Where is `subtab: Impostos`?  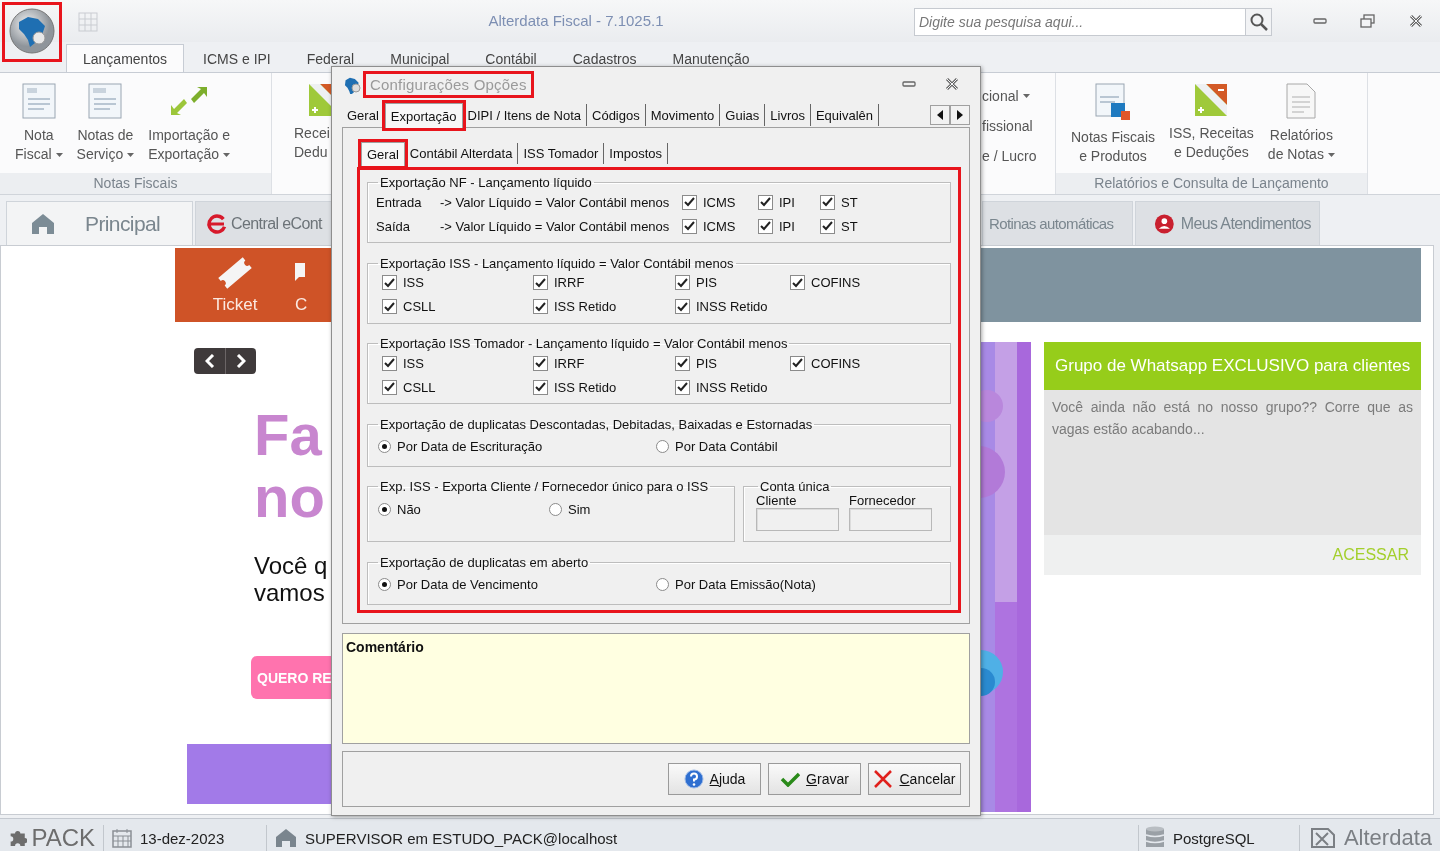
subtab: Impostos is located at coordinates (636, 153).